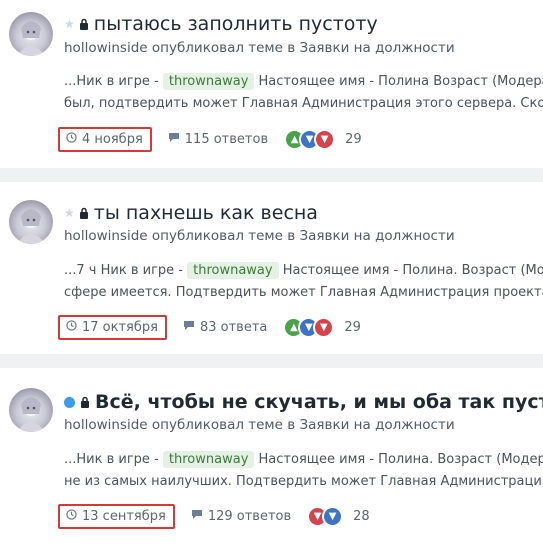 The width and height of the screenshot is (543, 550). What do you see at coordinates (120, 327) in the screenshot?
I see `post-date: 17 октября` at bounding box center [120, 327].